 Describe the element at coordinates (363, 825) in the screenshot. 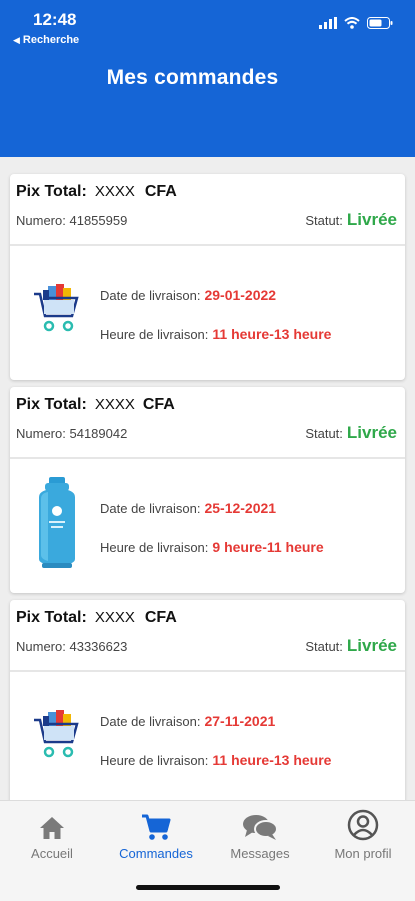

I see `profile-icon` at that location.